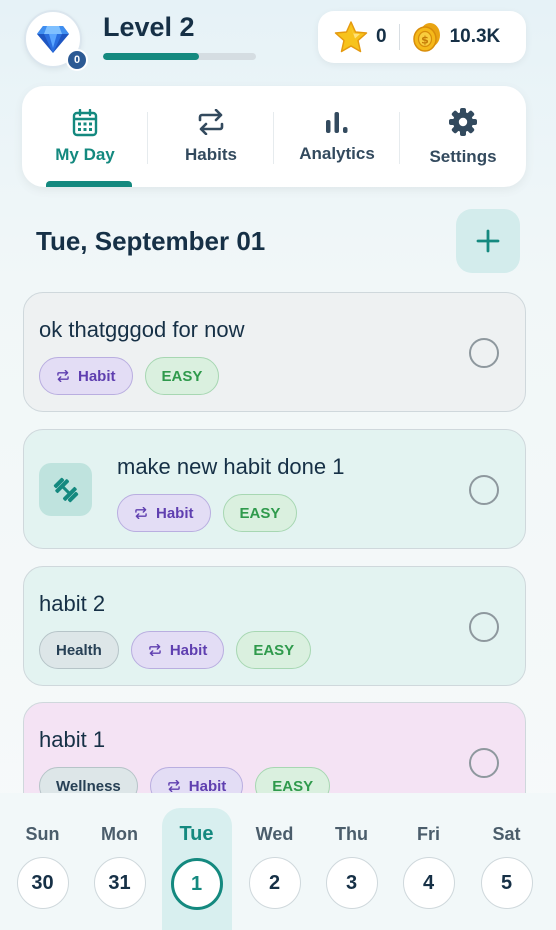  I want to click on day-number: 3, so click(351, 883).